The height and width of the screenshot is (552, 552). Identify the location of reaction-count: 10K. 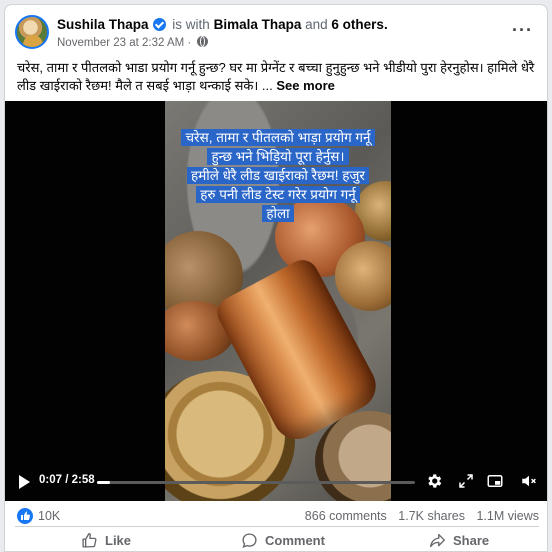
(49, 516).